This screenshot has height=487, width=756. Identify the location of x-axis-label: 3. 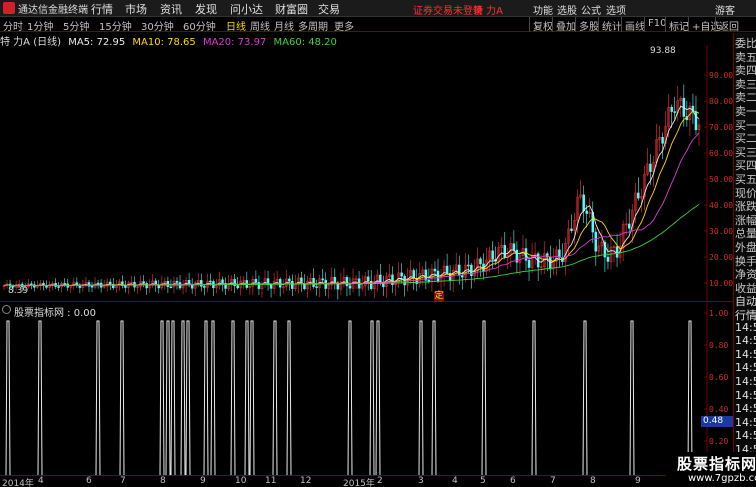
(421, 481).